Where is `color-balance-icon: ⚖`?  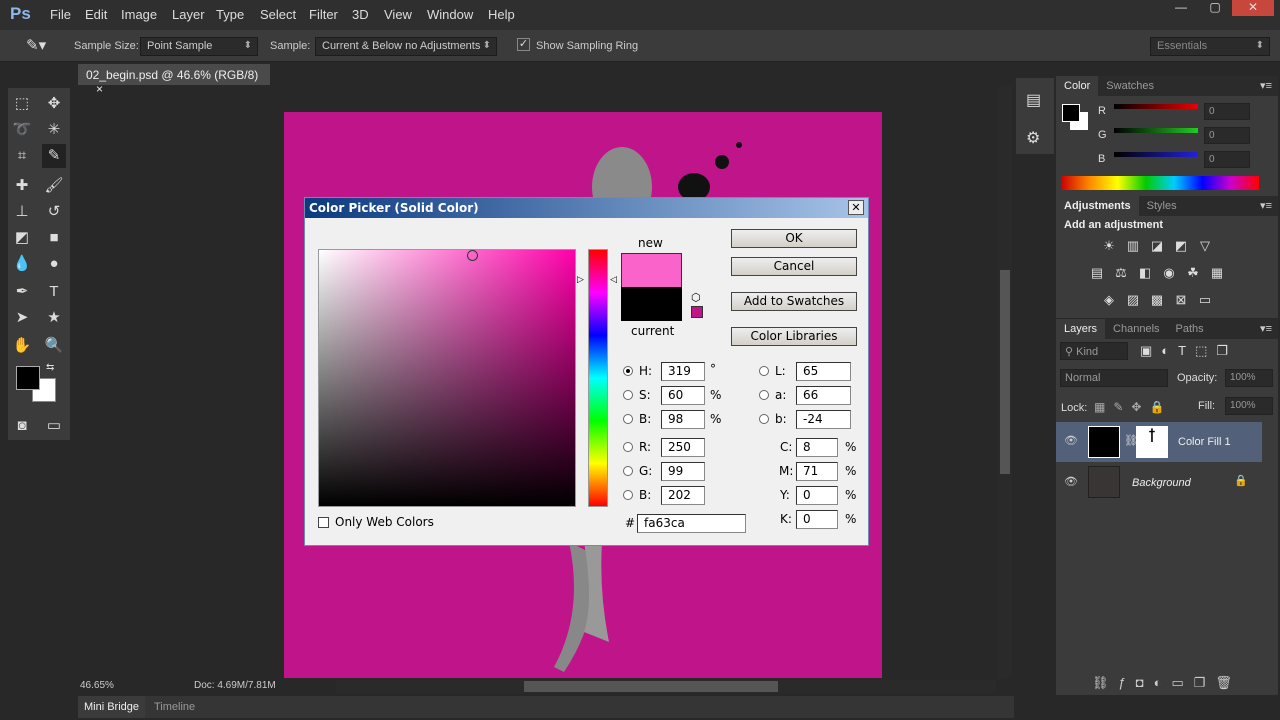
color-balance-icon: ⚖ is located at coordinates (1121, 273).